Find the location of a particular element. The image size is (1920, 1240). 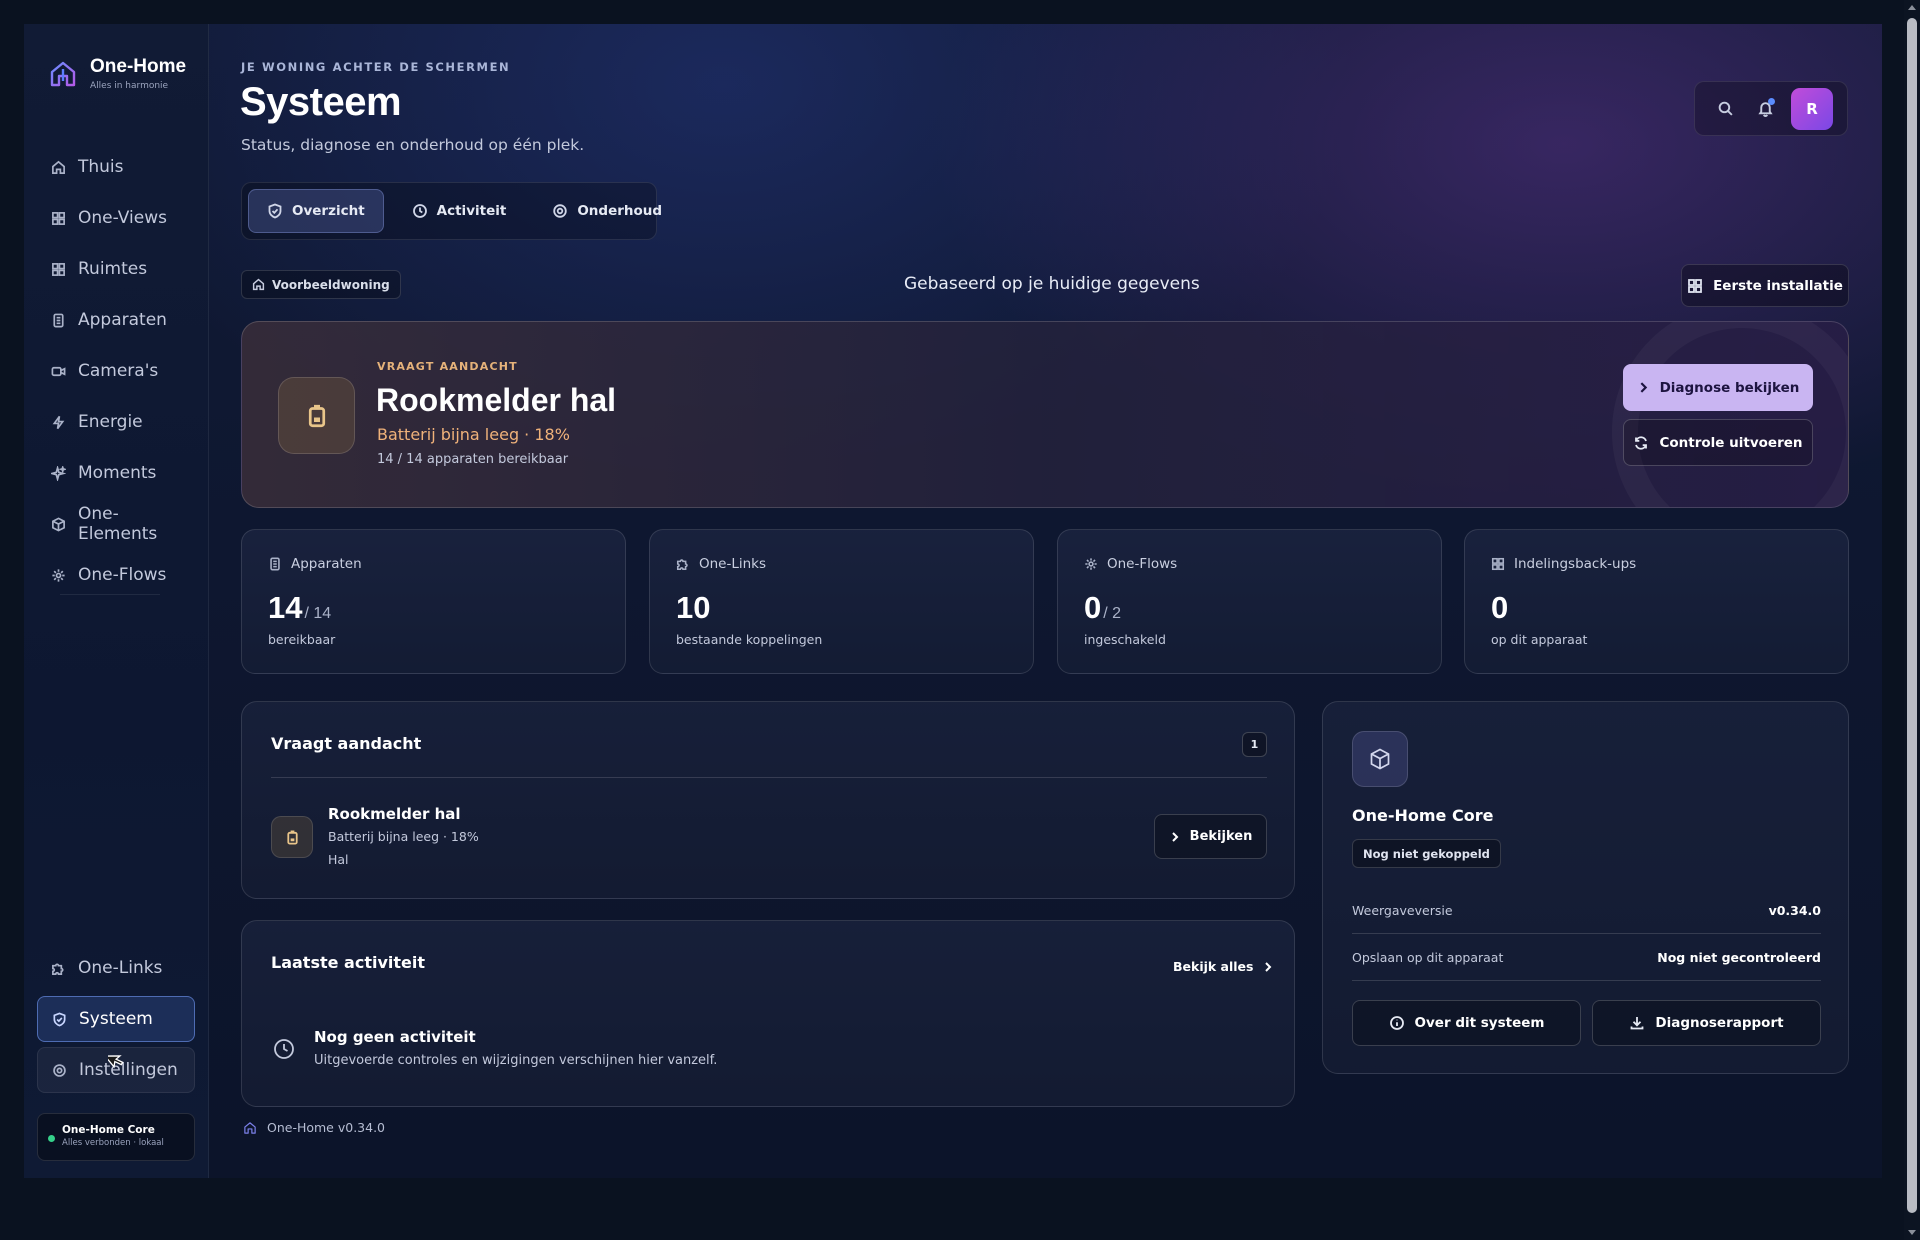

notifications-button is located at coordinates (1765, 109).